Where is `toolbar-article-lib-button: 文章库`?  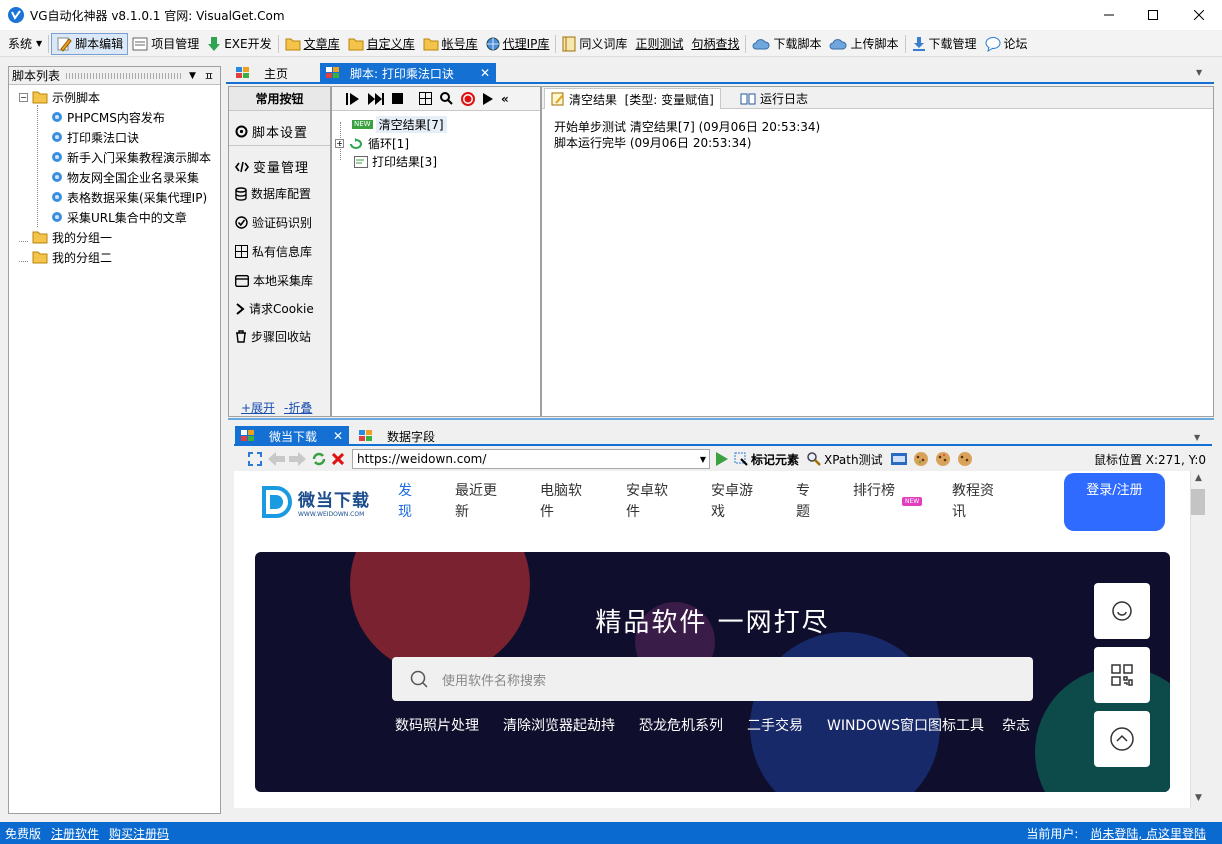 toolbar-article-lib-button: 文章库 is located at coordinates (312, 44).